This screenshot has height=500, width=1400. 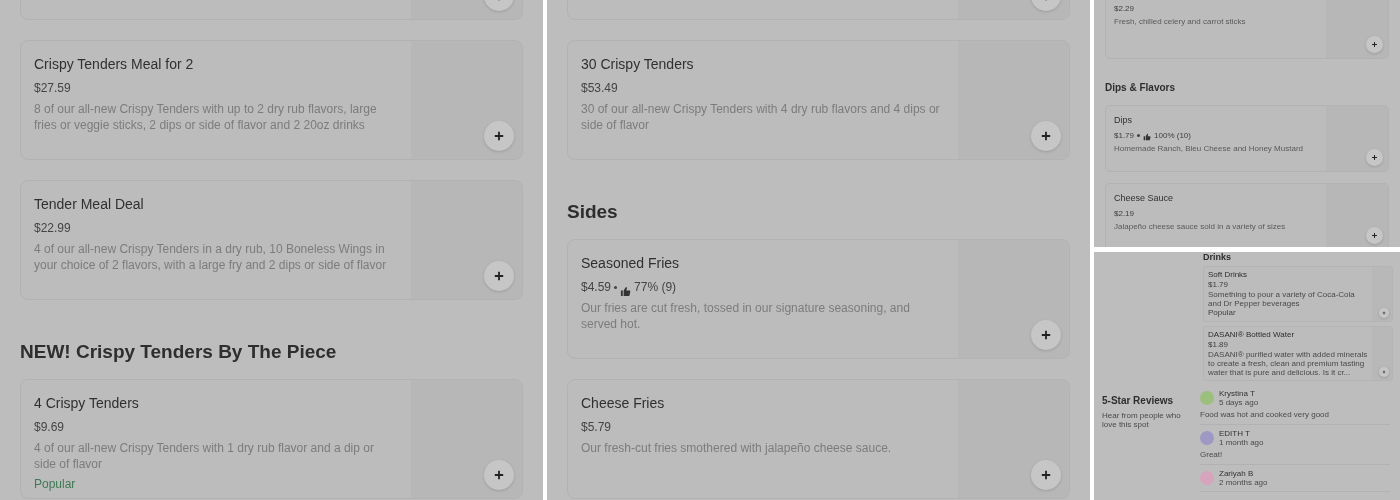 What do you see at coordinates (1153, 135) in the screenshot?
I see `item-price: $1.79 100% (10)` at bounding box center [1153, 135].